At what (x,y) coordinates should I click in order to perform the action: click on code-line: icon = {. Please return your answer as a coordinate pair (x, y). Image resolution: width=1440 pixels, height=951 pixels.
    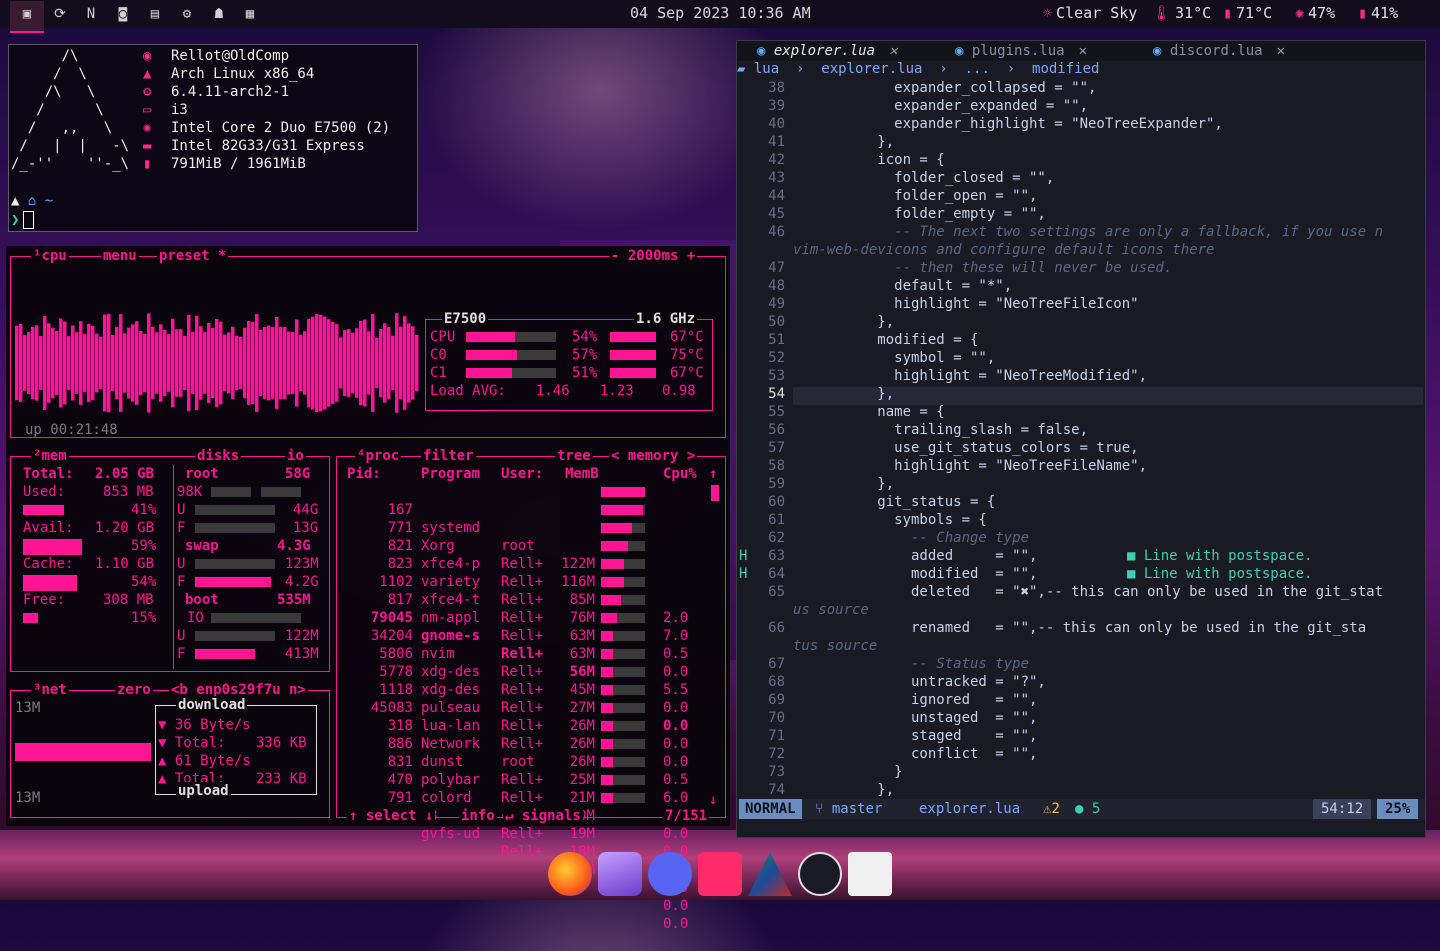
    Looking at the image, I should click on (868, 160).